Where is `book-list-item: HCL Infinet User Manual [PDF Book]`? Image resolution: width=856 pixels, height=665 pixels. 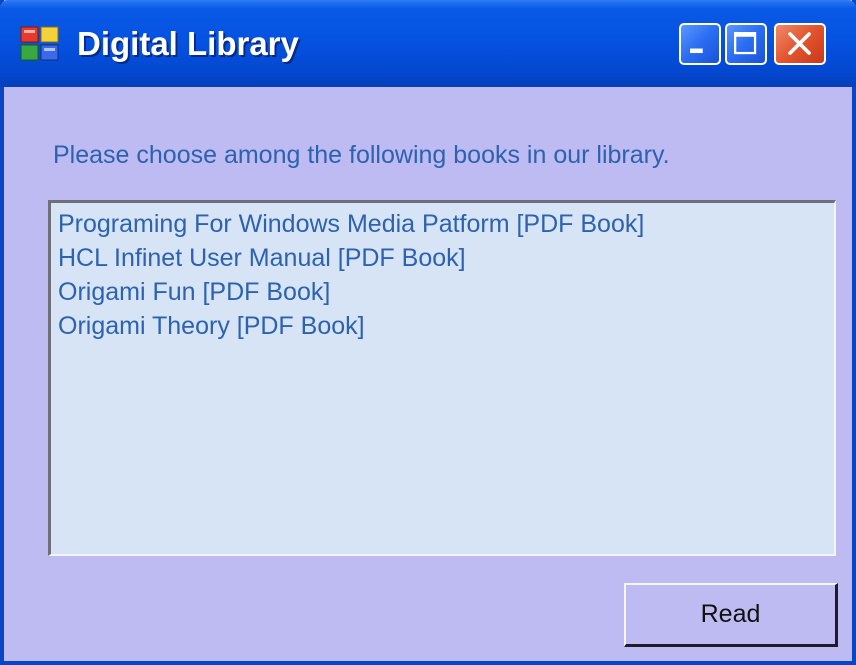 book-list-item: HCL Infinet User Manual [PDF Book] is located at coordinates (446, 258).